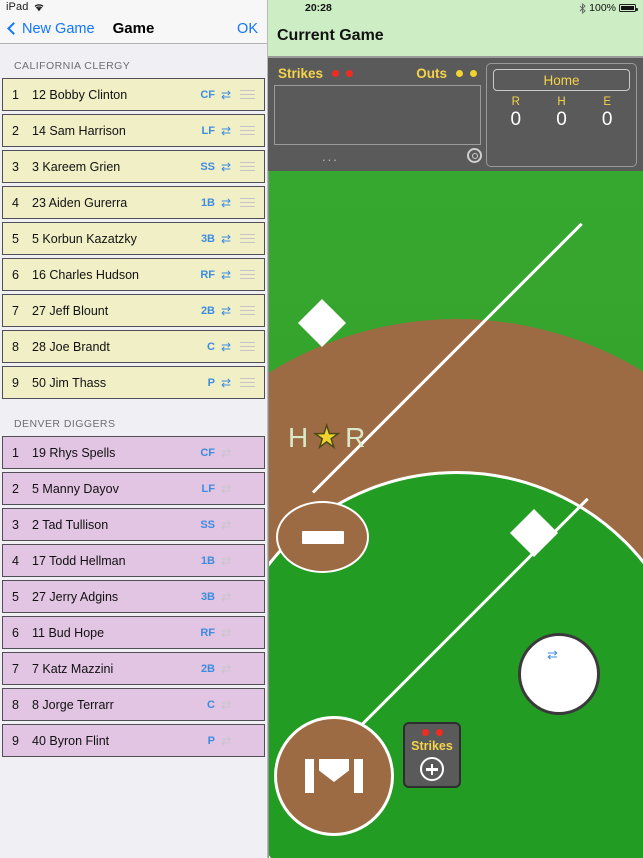  I want to click on roster-row: 2 14 Sam Harrison LF ⇄, so click(133, 130).